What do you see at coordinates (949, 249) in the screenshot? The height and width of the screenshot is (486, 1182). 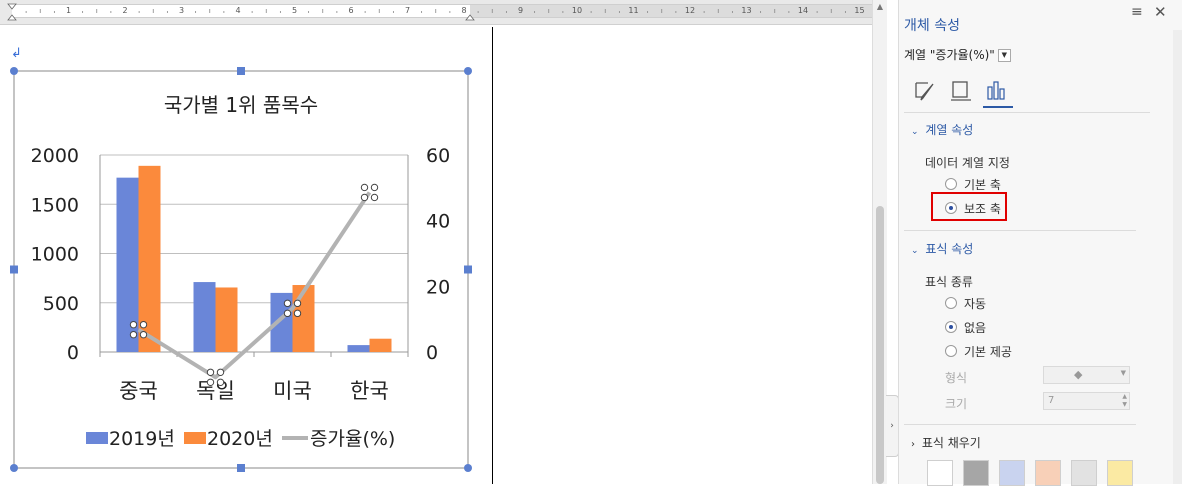 I see `section-title: 표식 속성` at bounding box center [949, 249].